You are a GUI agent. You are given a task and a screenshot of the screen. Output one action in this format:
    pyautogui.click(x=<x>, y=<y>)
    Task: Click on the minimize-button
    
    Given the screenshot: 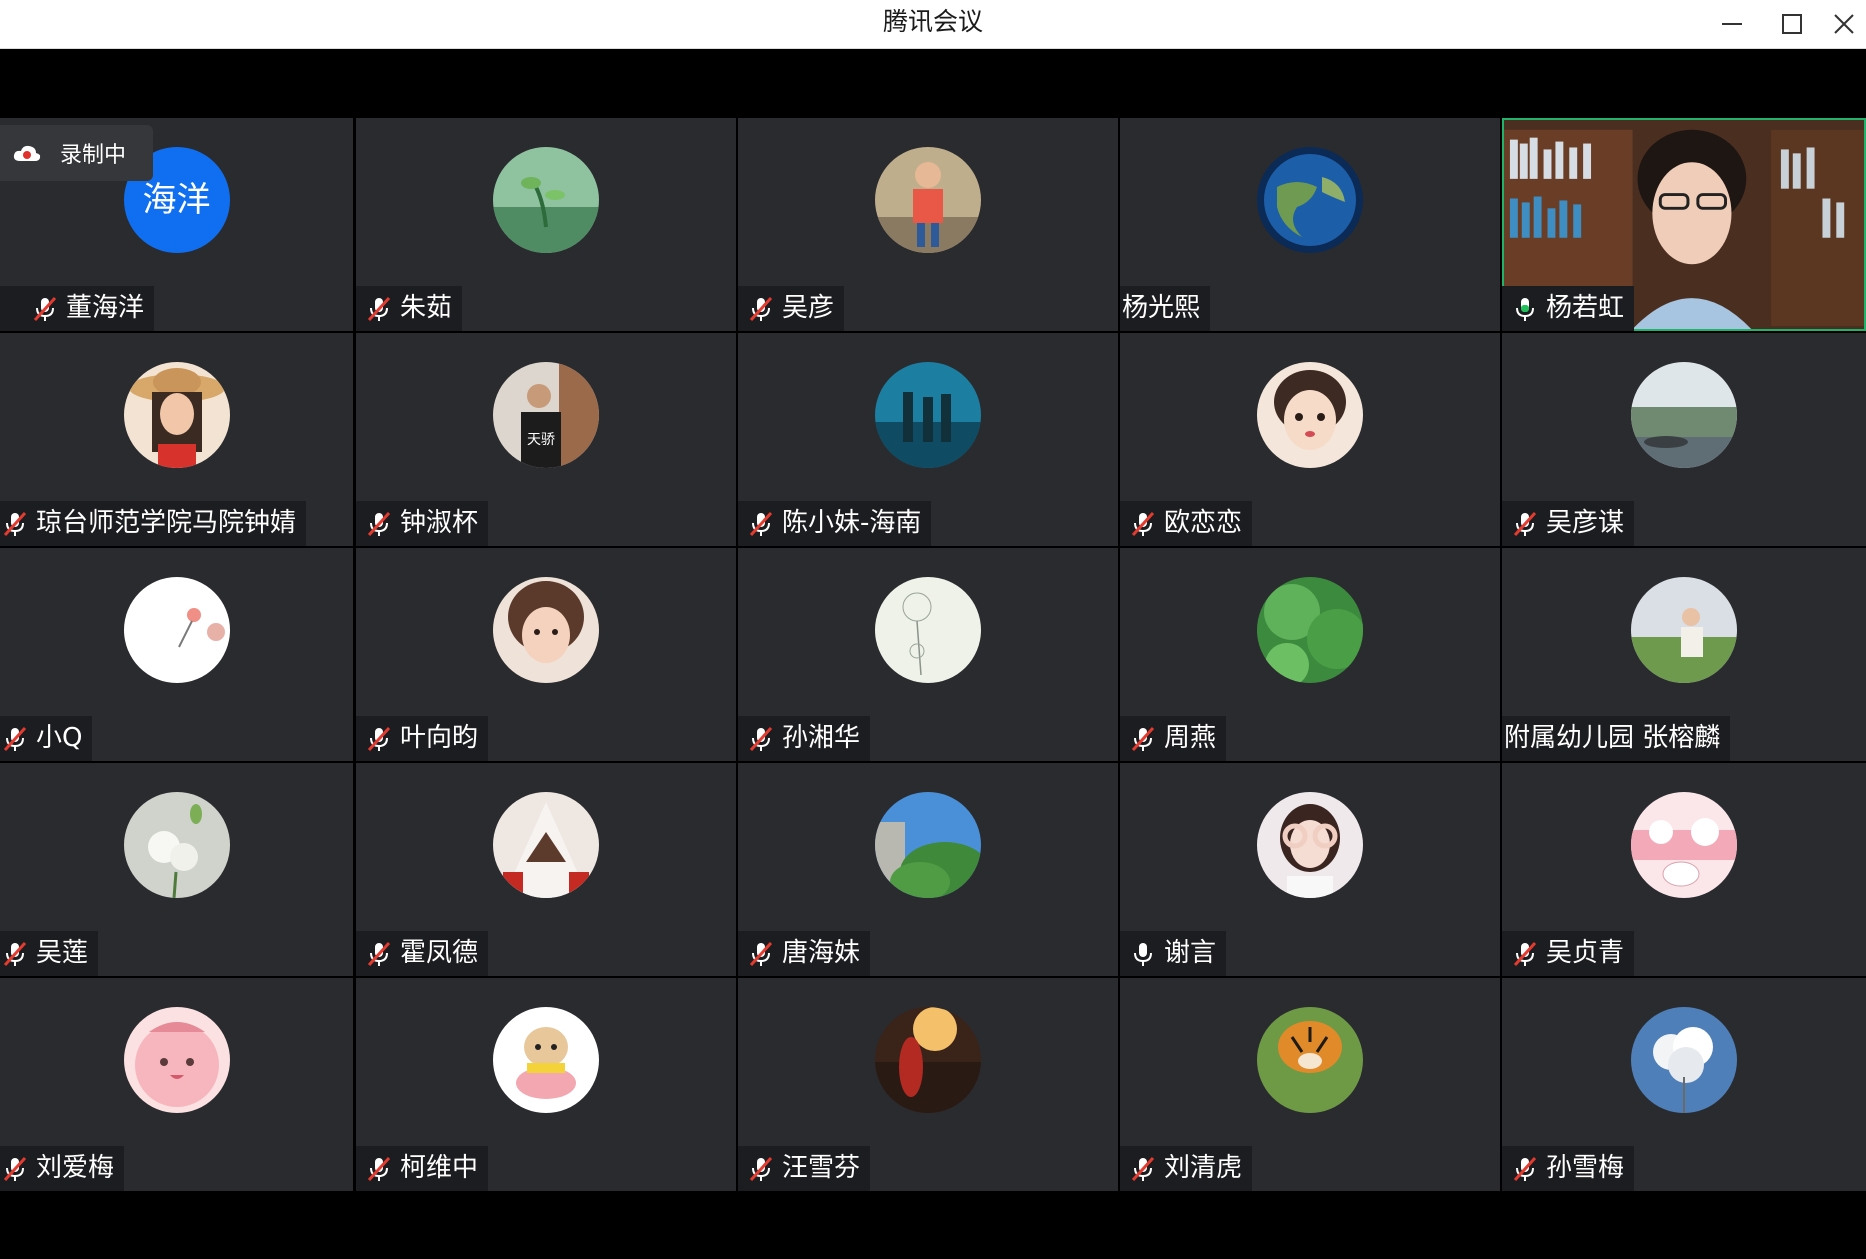 What is the action you would take?
    pyautogui.click(x=1732, y=23)
    